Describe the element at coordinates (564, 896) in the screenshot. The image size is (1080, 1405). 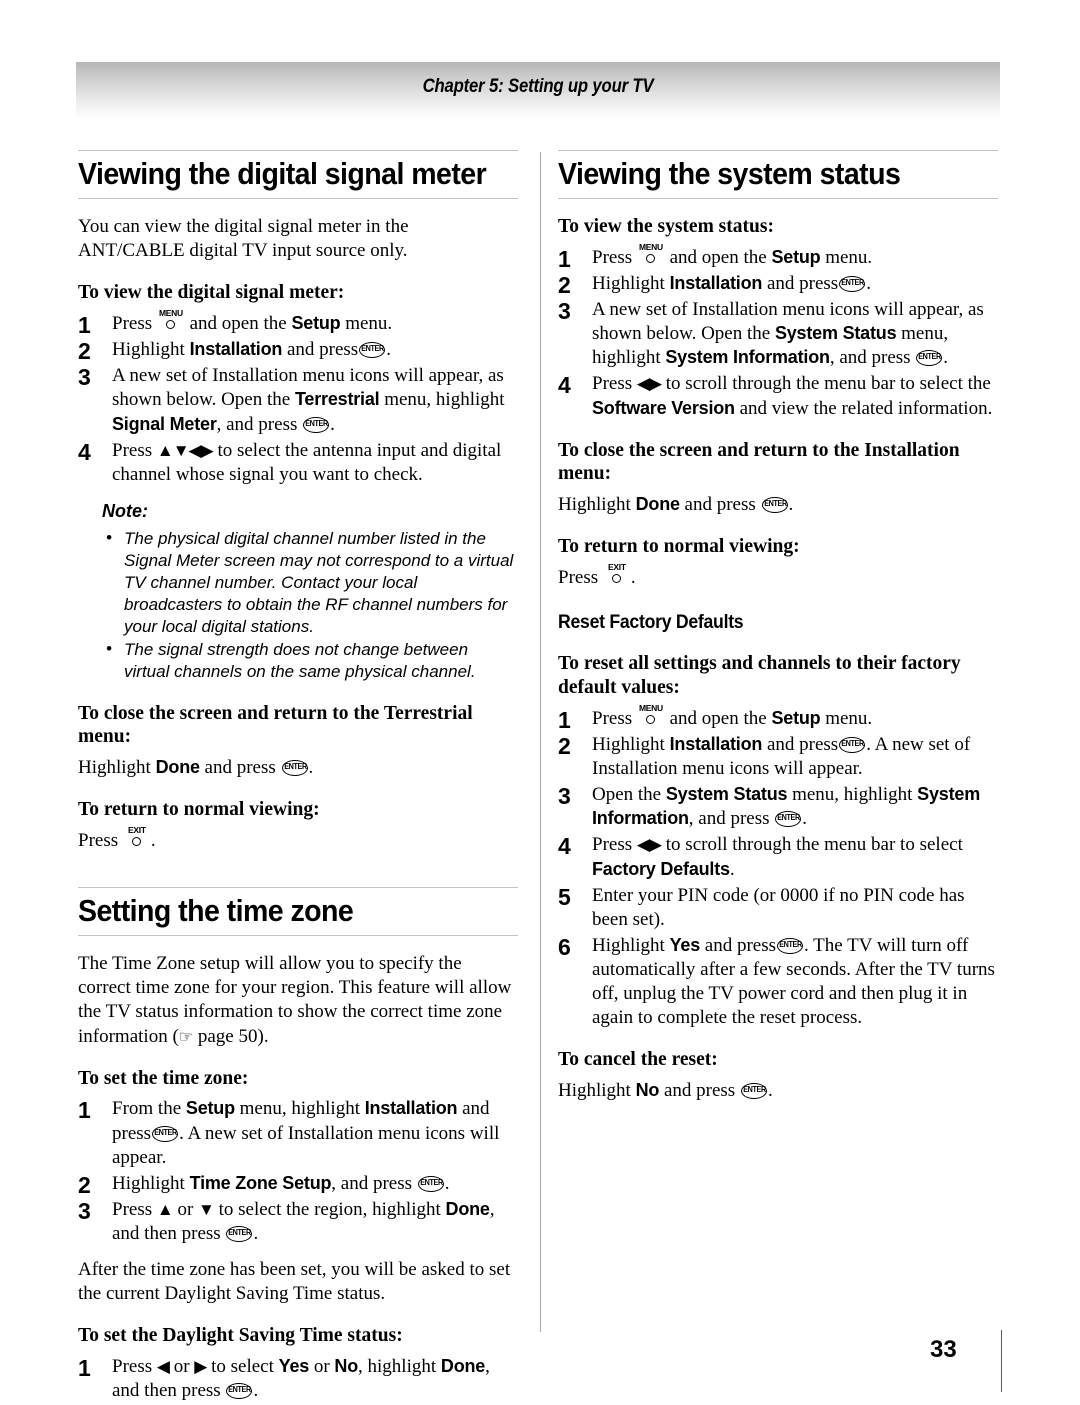
I see `step-number: 5` at that location.